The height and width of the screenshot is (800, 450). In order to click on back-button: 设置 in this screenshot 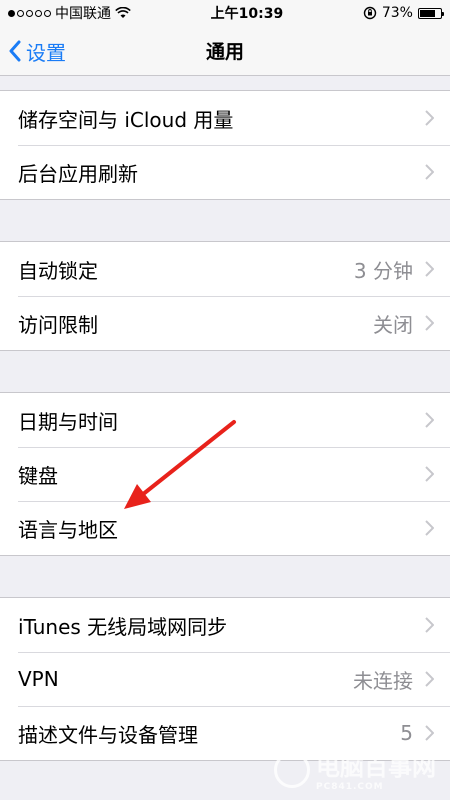, I will do `click(37, 51)`.